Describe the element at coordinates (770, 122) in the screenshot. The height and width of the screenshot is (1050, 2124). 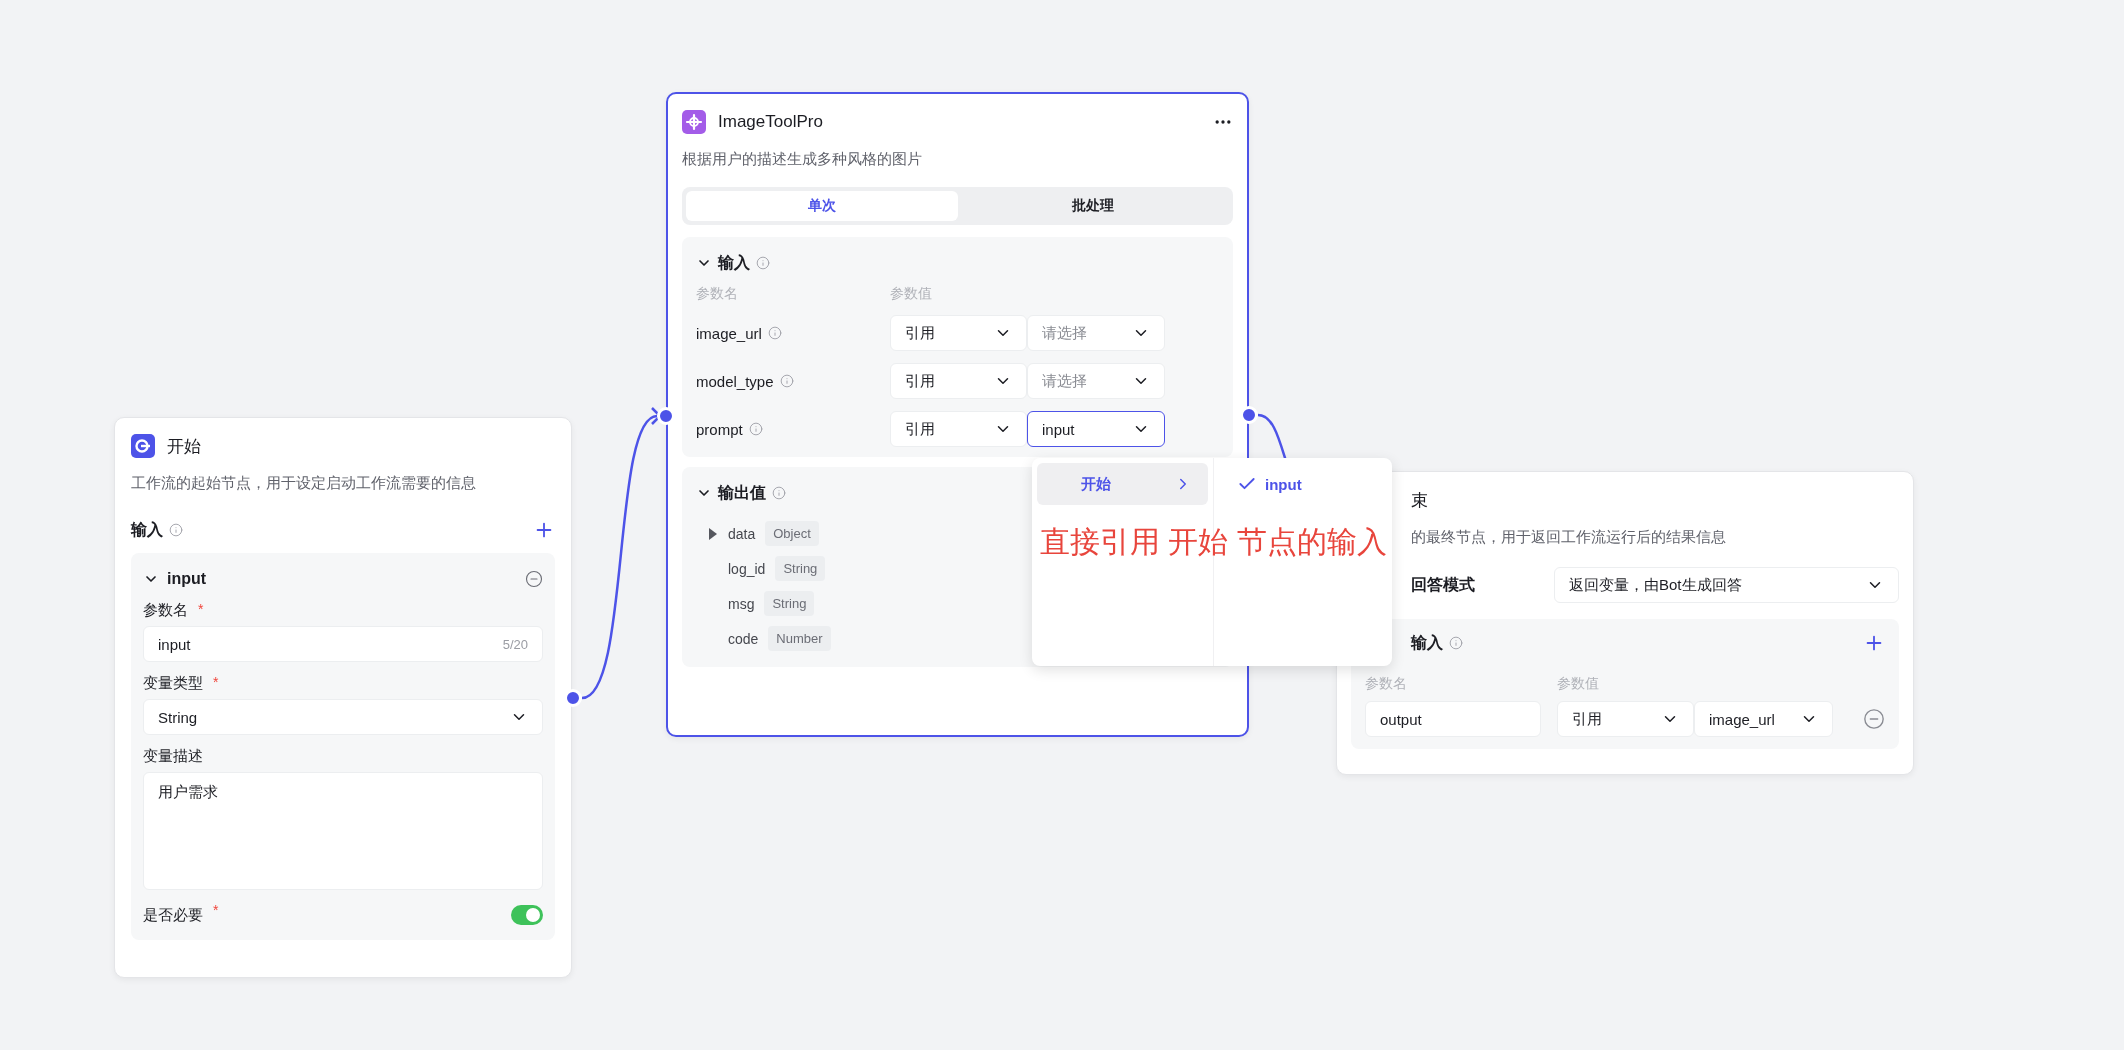
I see `node-title: ImageToolPro` at that location.